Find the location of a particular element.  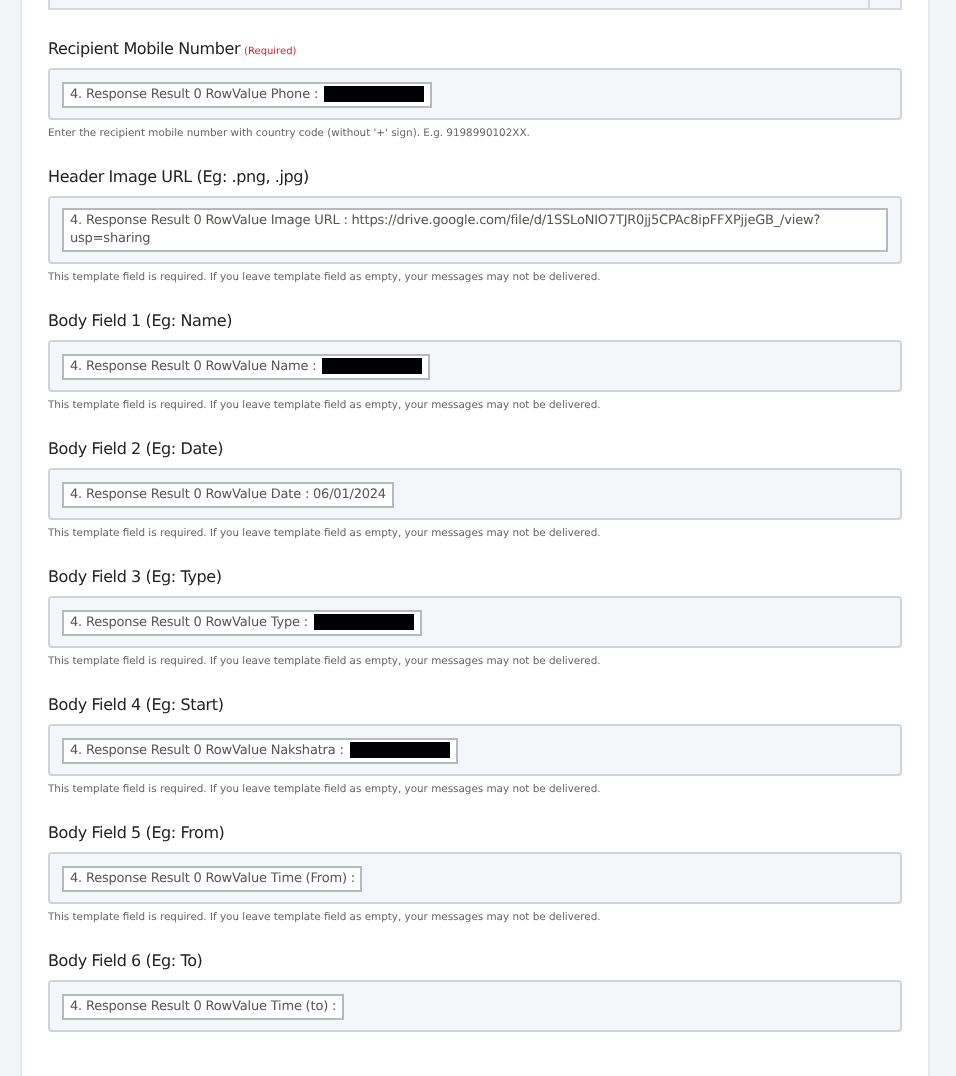

input-field is located at coordinates (459, 5).